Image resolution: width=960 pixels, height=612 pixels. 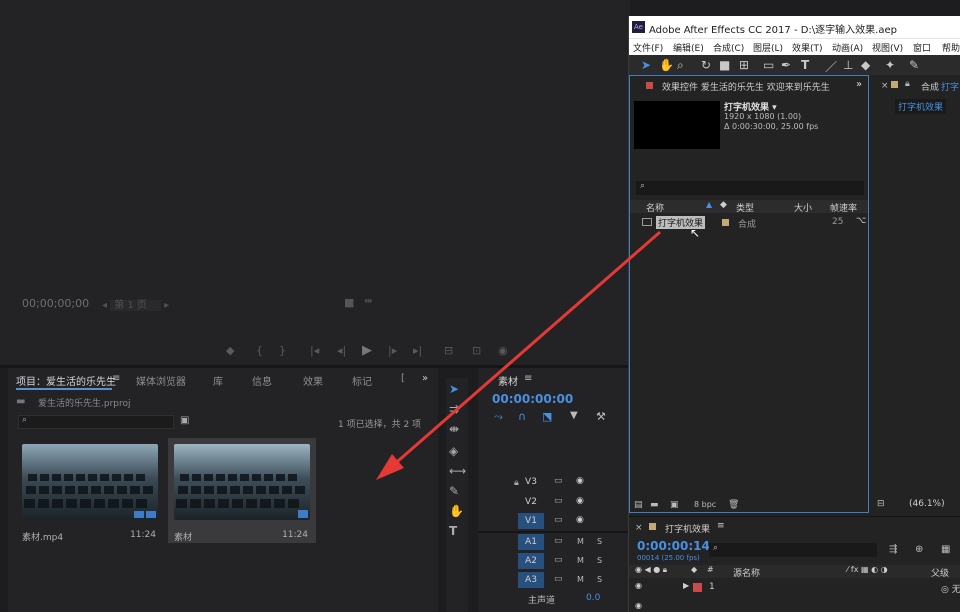 I want to click on menu-file: 文件(F), so click(x=648, y=47).